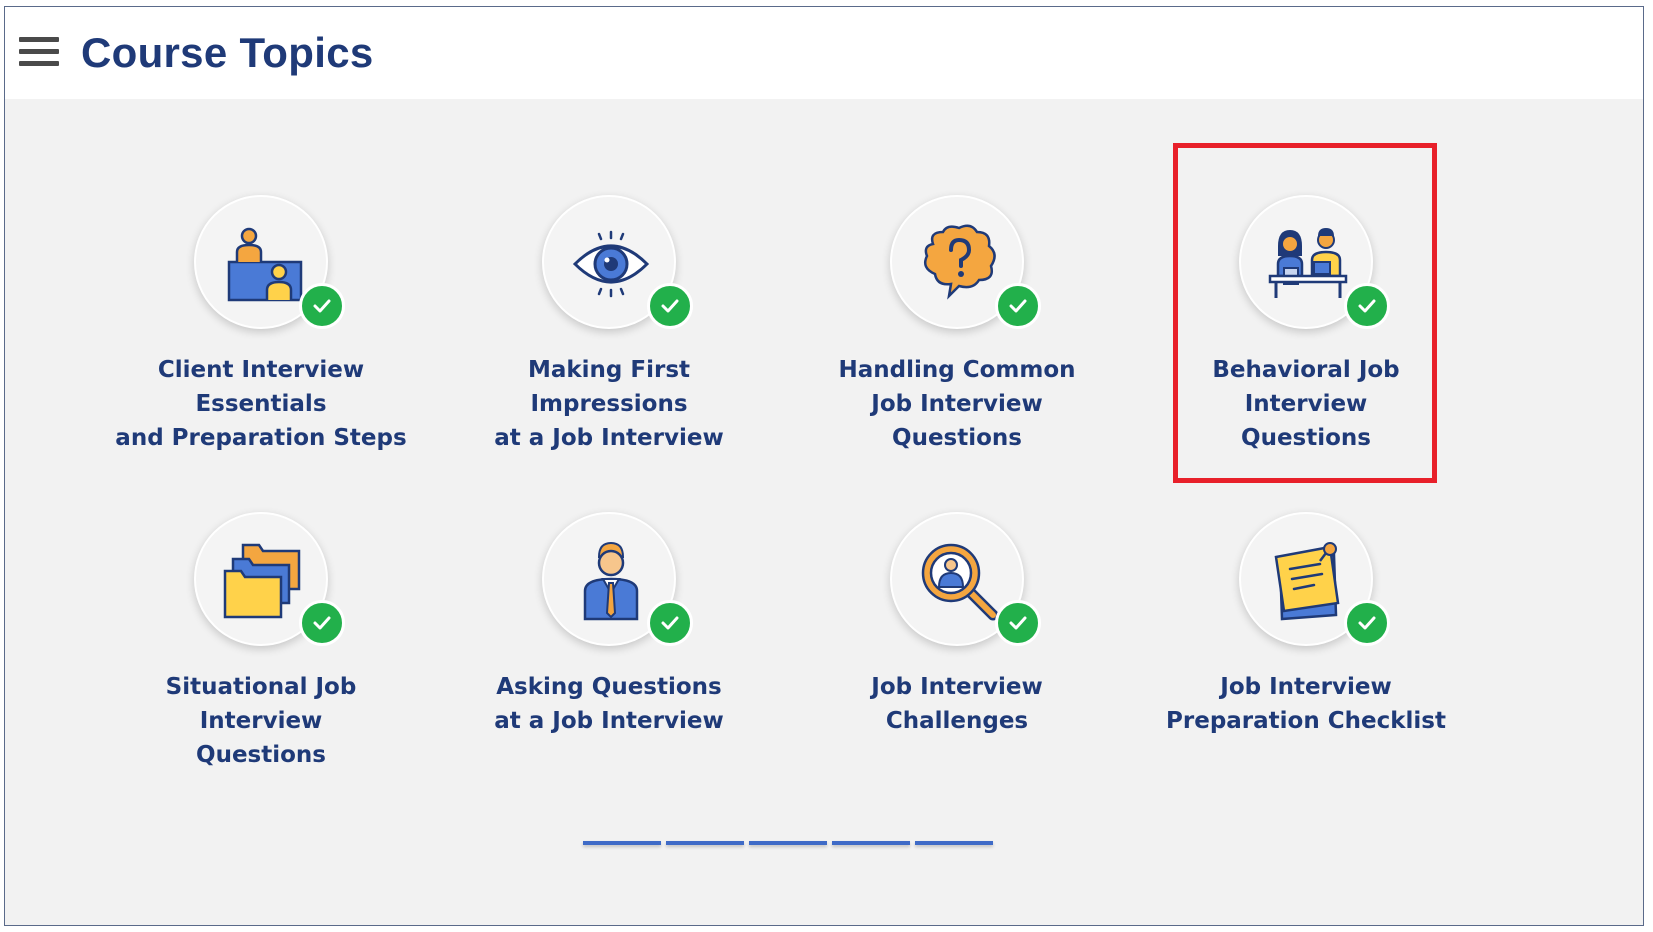  I want to click on businessman-icon, so click(611, 581).